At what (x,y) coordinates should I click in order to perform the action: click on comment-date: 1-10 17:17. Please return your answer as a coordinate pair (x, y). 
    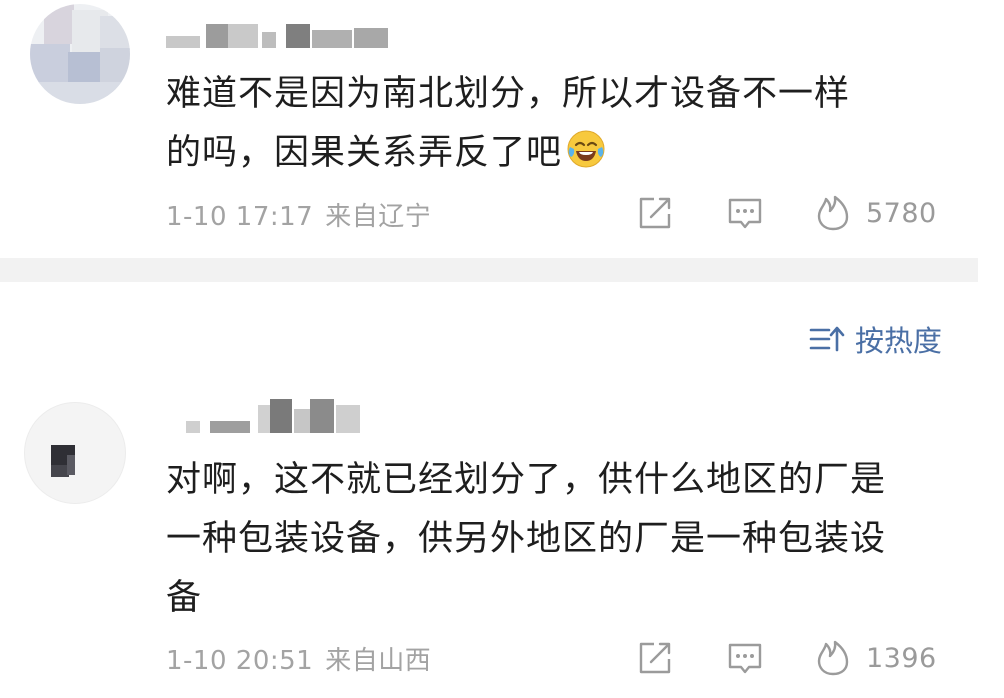
    Looking at the image, I should click on (240, 217).